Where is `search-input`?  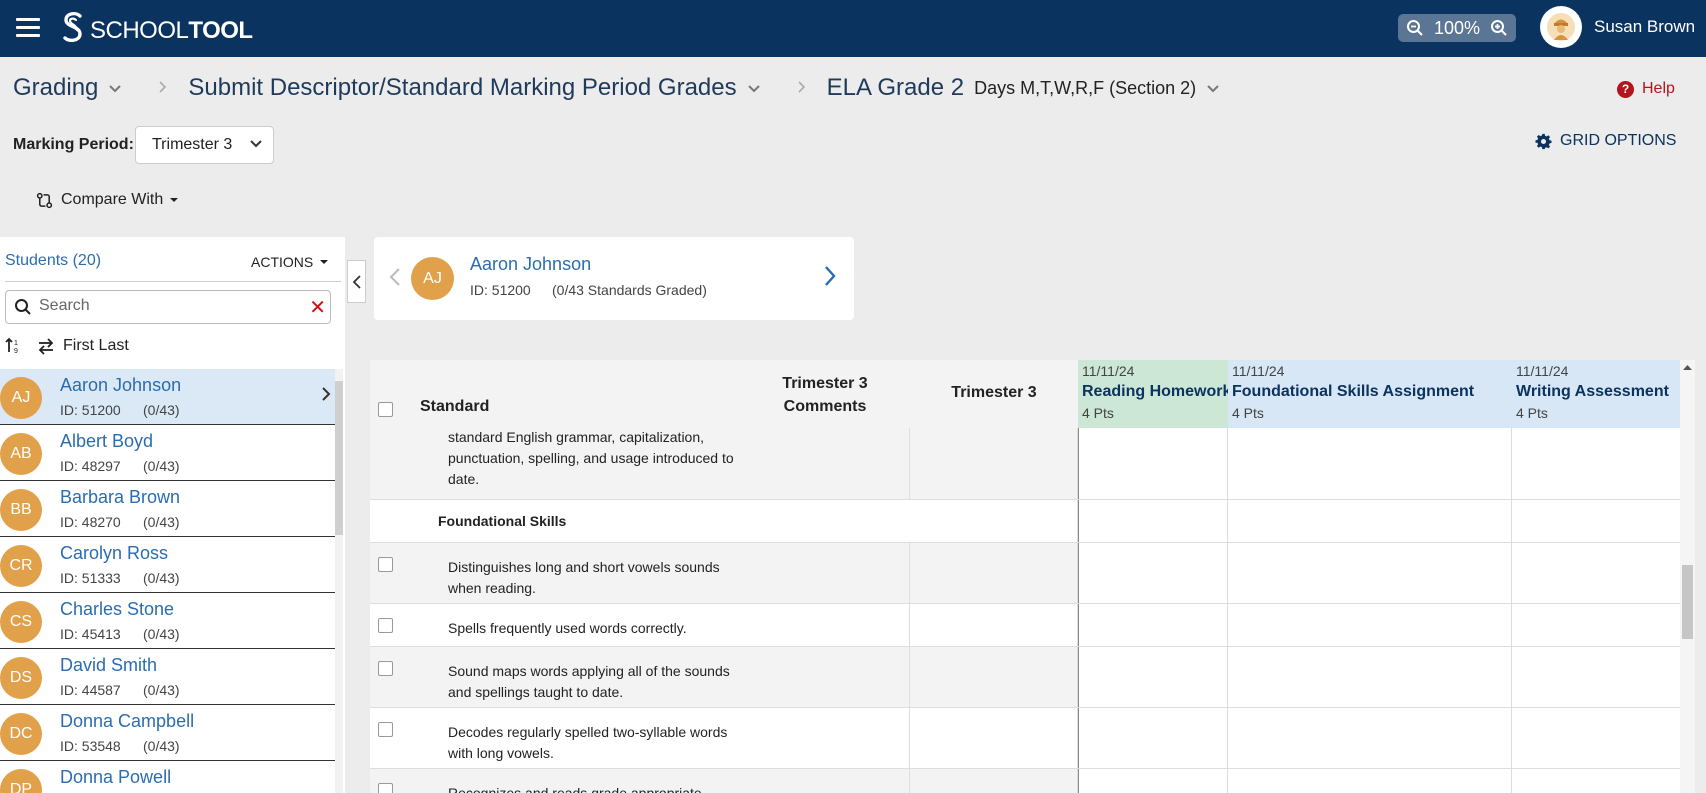 search-input is located at coordinates (164, 306).